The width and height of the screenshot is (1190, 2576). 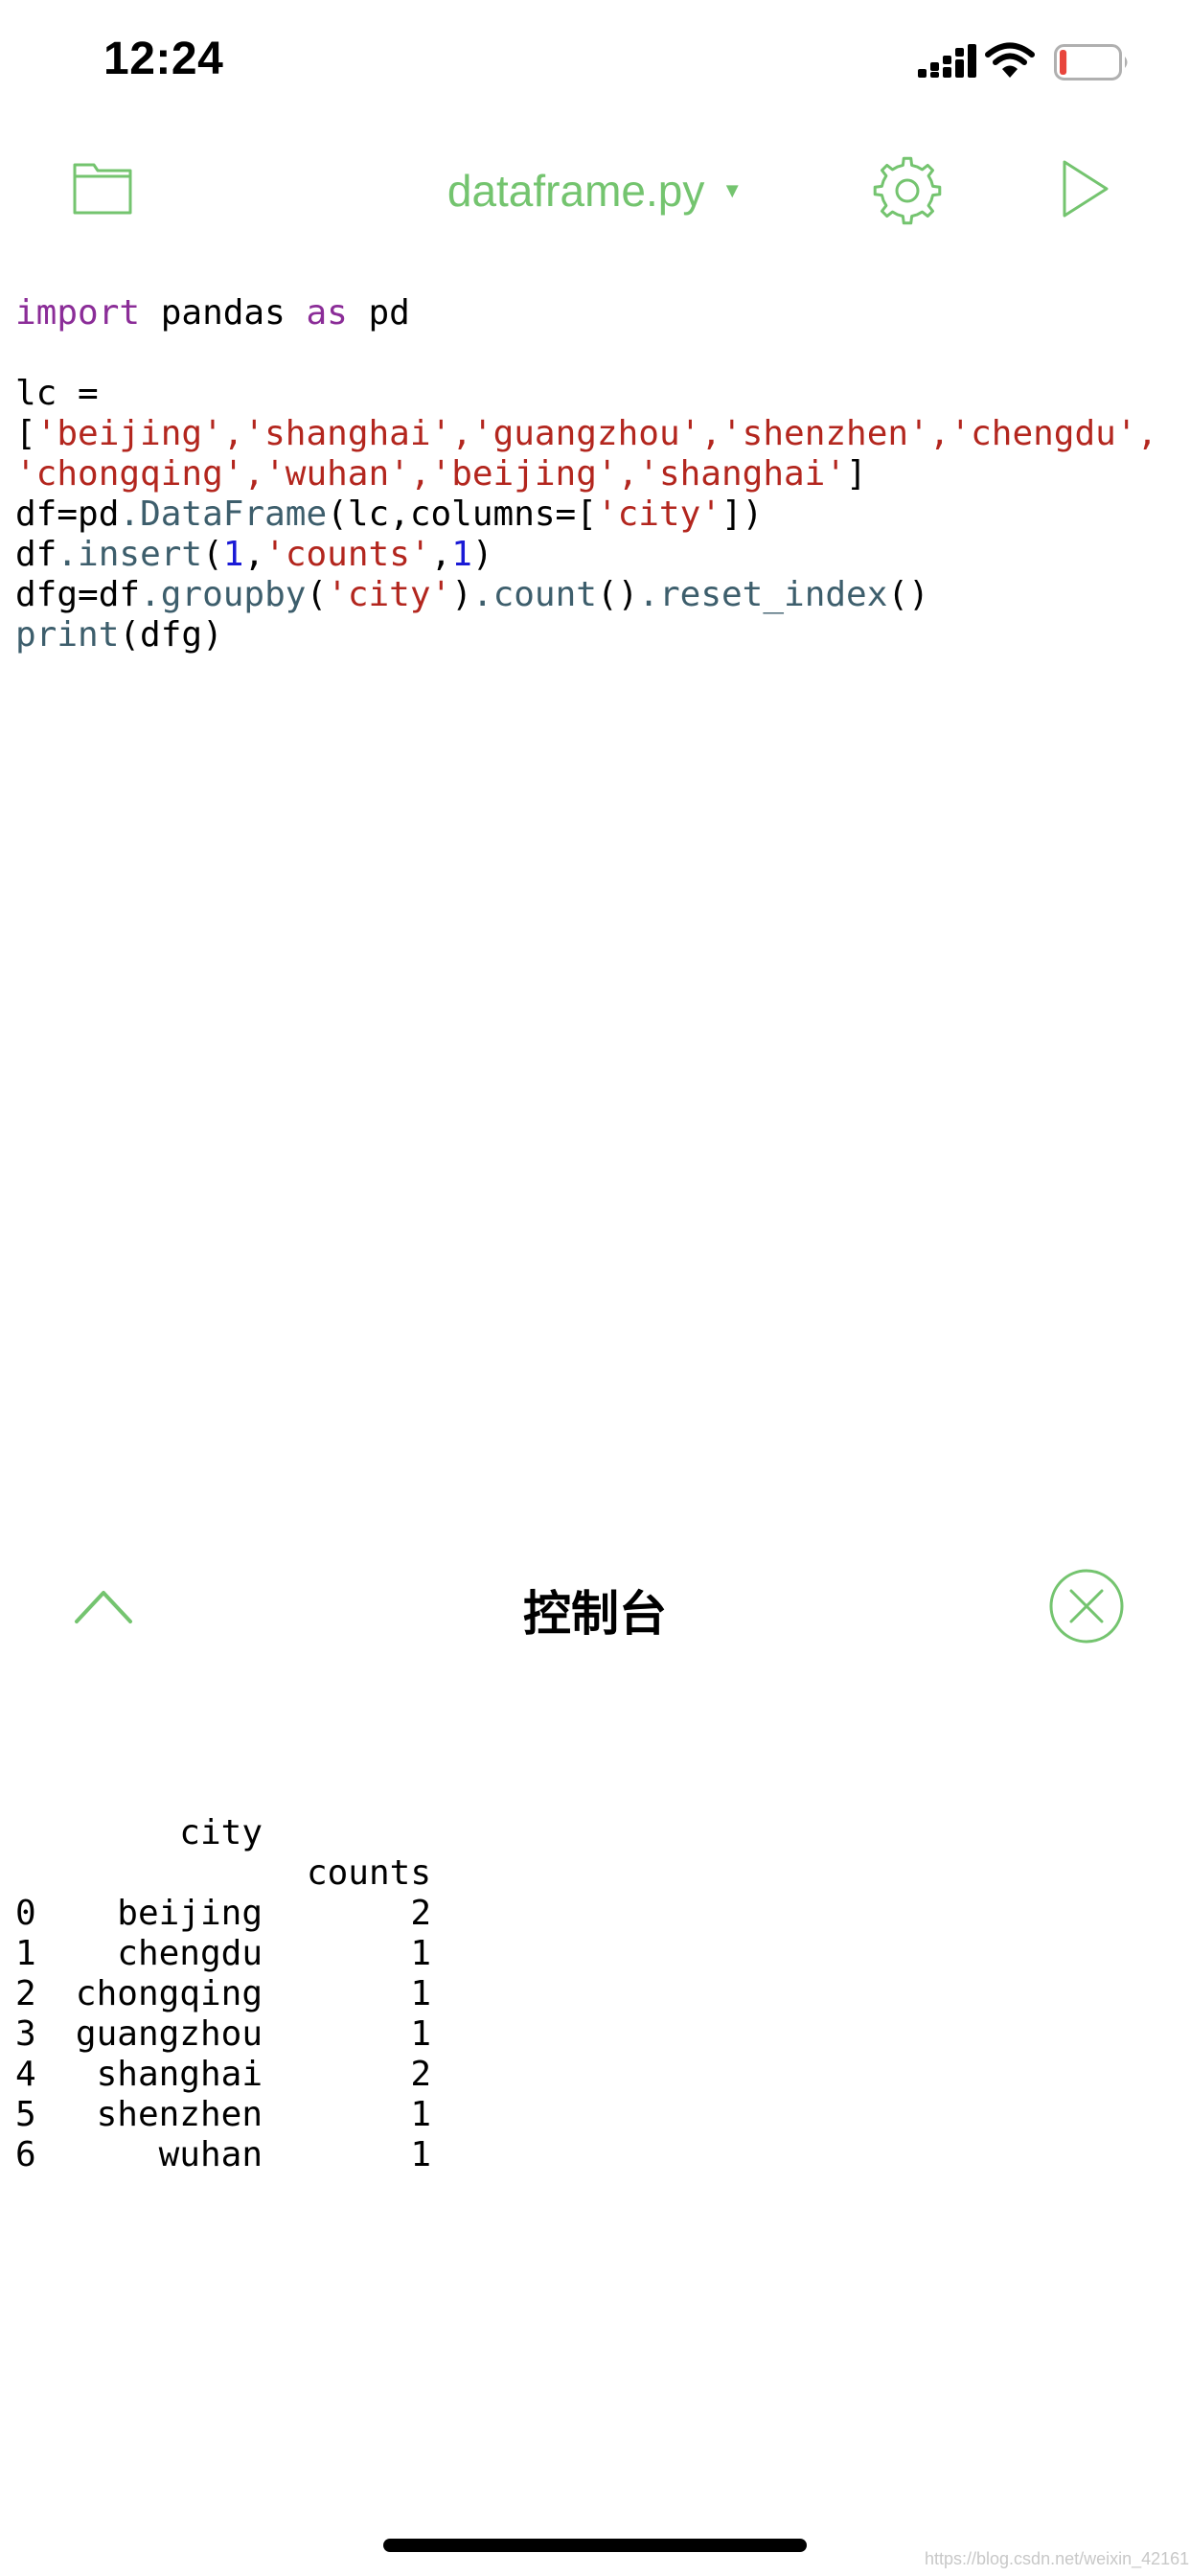 I want to click on code-token: groupby, so click(x=234, y=594).